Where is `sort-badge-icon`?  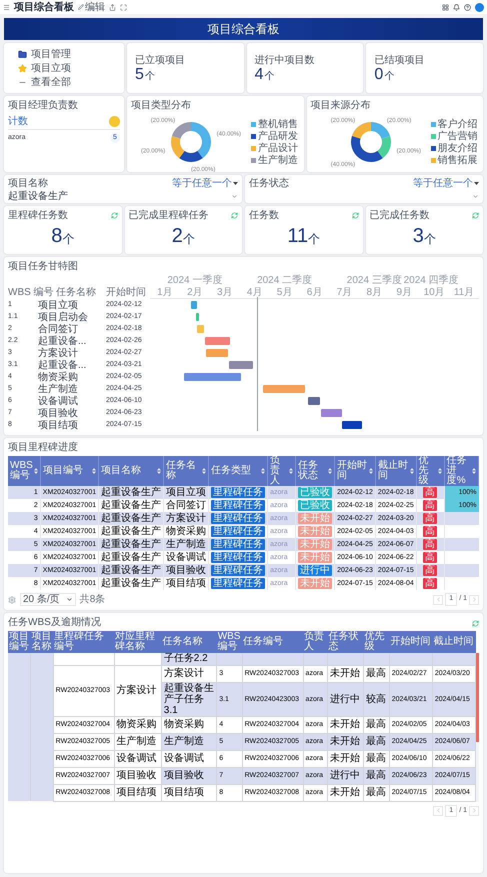
sort-badge-icon is located at coordinates (114, 121).